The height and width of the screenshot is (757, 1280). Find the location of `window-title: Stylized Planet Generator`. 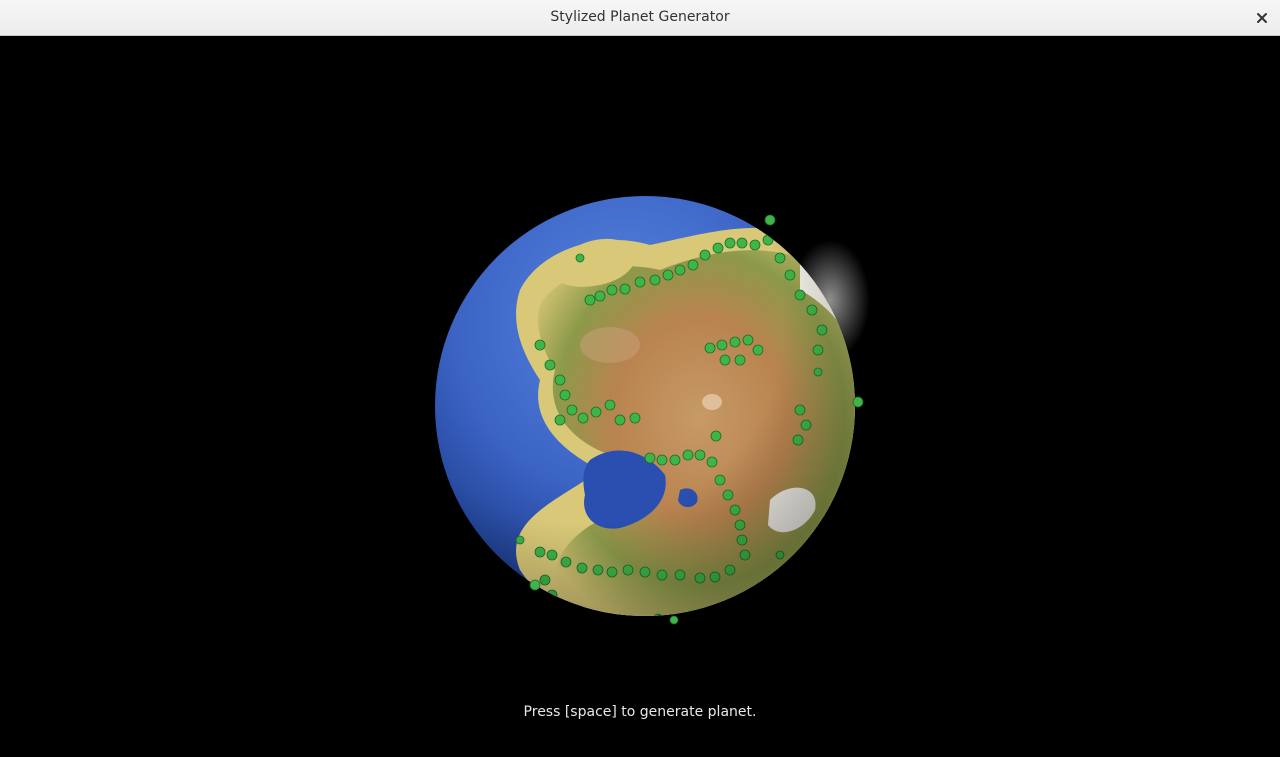

window-title: Stylized Planet Generator is located at coordinates (640, 17).